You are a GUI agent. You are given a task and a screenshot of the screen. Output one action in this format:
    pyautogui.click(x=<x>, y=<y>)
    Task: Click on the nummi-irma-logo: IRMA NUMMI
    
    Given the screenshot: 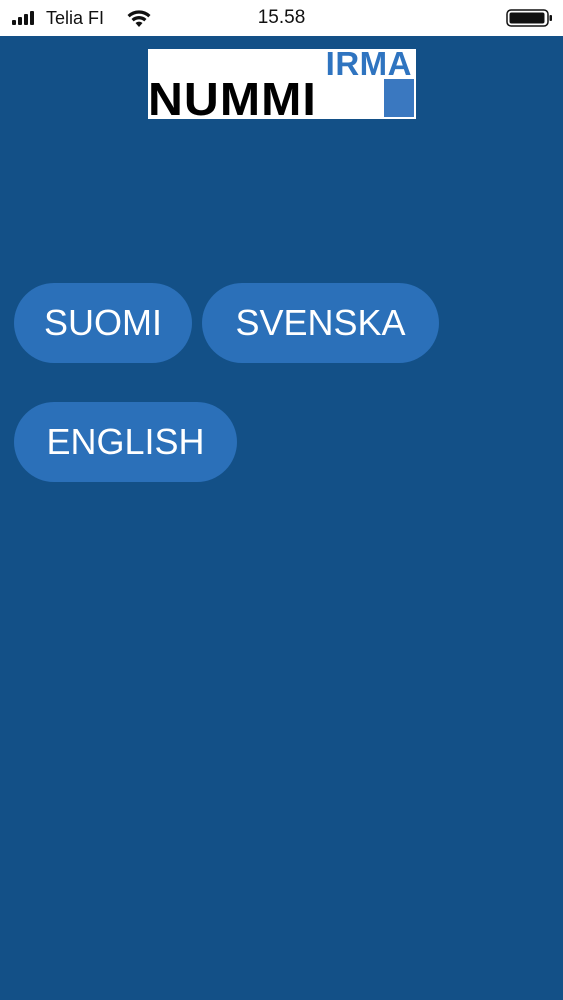 What is the action you would take?
    pyautogui.click(x=282, y=84)
    